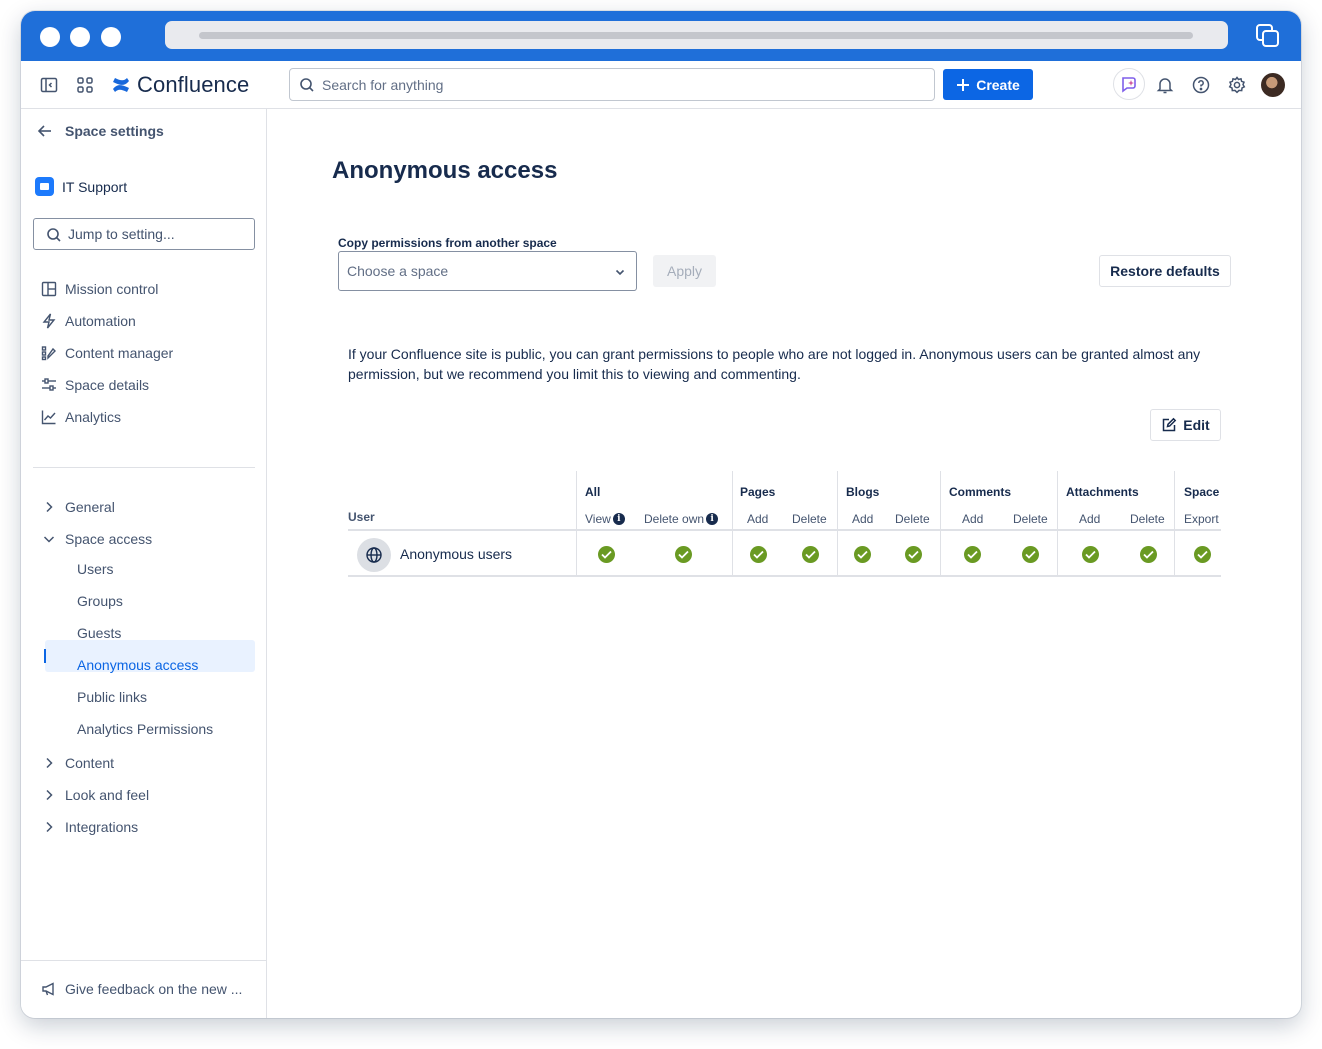  I want to click on layout-icon, so click(49, 289).